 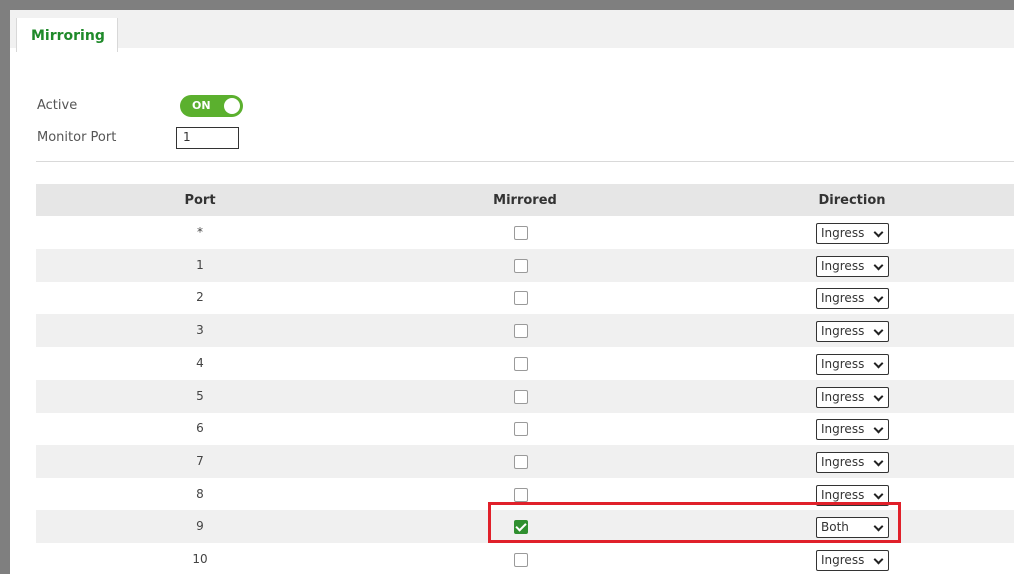 I want to click on table-row: 1 Ingress, so click(x=525, y=265).